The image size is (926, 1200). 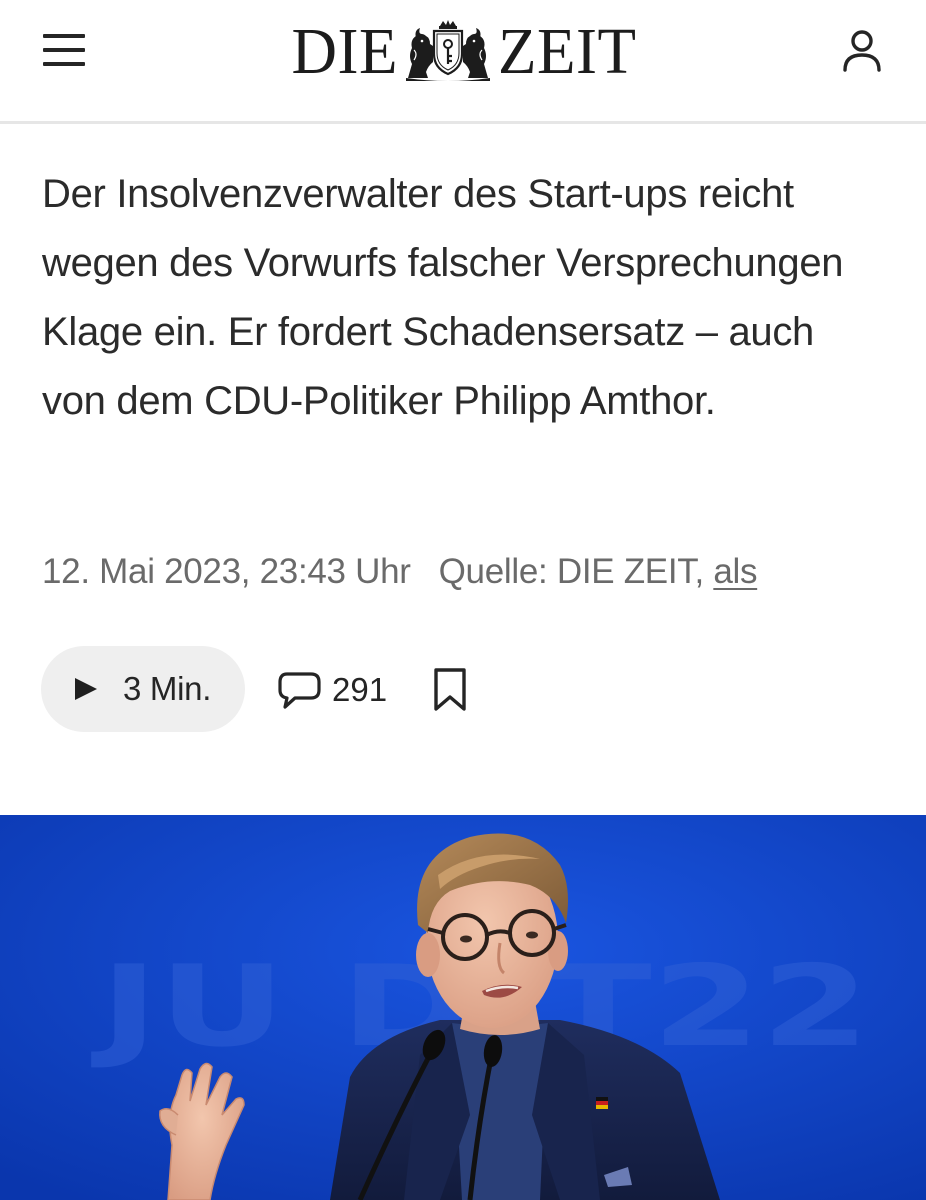 I want to click on bookmark-icon, so click(x=450, y=689).